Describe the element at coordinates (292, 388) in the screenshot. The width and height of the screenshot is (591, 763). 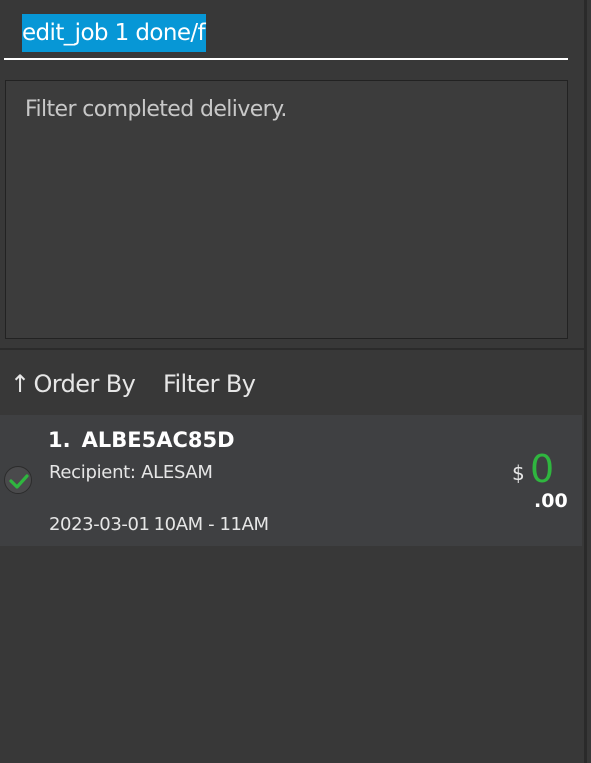
I see `list-toolbar: ↑ Order By Filter By` at that location.